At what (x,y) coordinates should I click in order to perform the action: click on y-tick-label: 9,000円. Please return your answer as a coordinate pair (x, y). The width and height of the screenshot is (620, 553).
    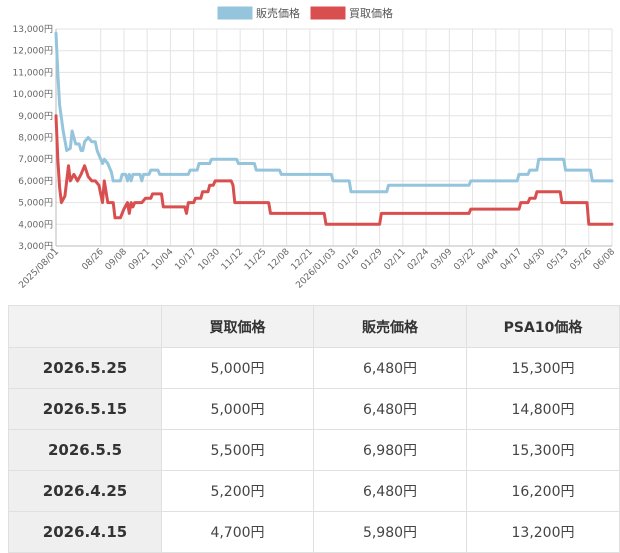
    Looking at the image, I should click on (35, 116).